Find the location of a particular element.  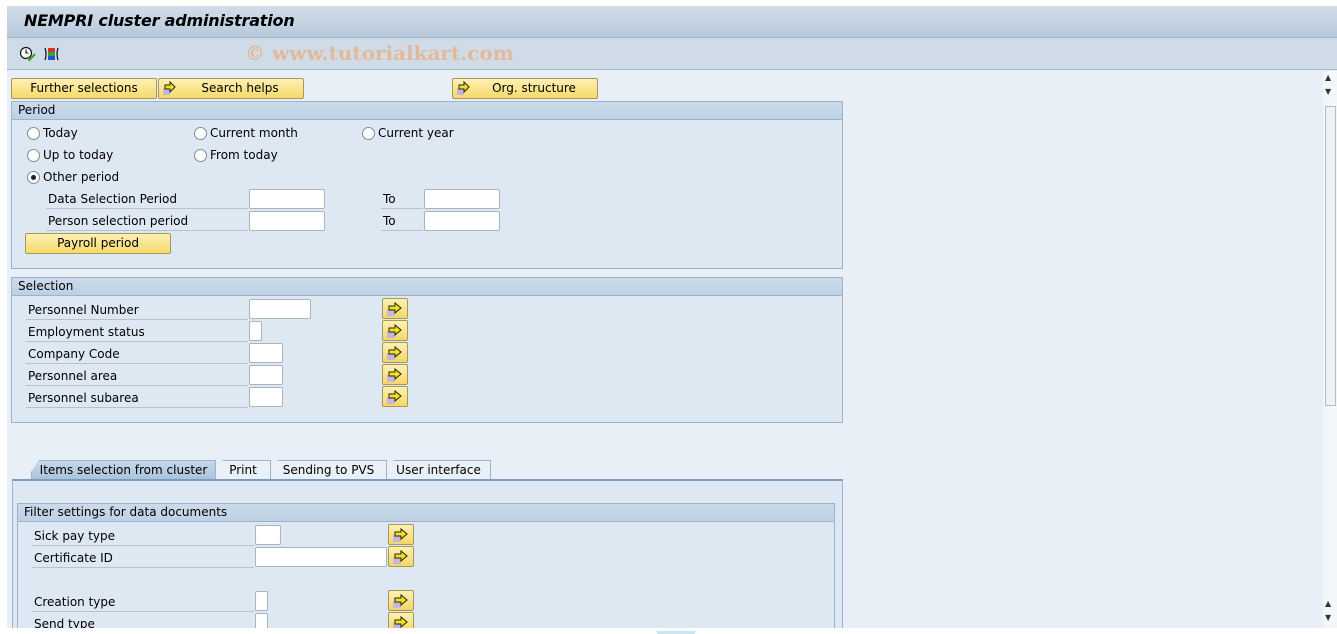

further-selections-button: Further selections is located at coordinates (84, 88).